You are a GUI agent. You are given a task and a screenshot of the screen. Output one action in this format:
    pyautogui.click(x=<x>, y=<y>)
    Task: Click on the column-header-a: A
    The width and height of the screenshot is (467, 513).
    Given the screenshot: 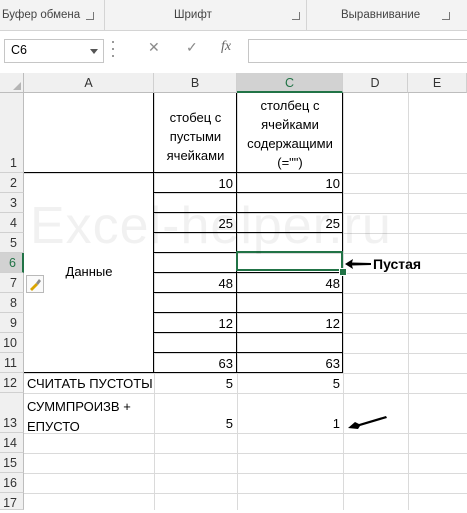 What is the action you would take?
    pyautogui.click(x=89, y=83)
    